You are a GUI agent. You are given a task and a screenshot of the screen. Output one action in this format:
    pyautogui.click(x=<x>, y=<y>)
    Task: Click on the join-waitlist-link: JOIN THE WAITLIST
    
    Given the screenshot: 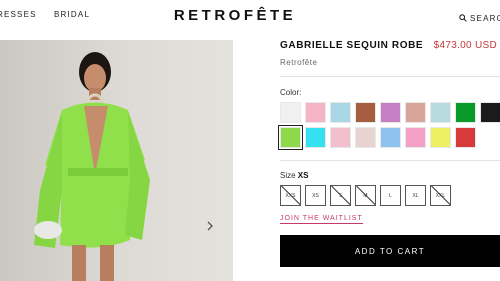 What is the action you would take?
    pyautogui.click(x=321, y=219)
    